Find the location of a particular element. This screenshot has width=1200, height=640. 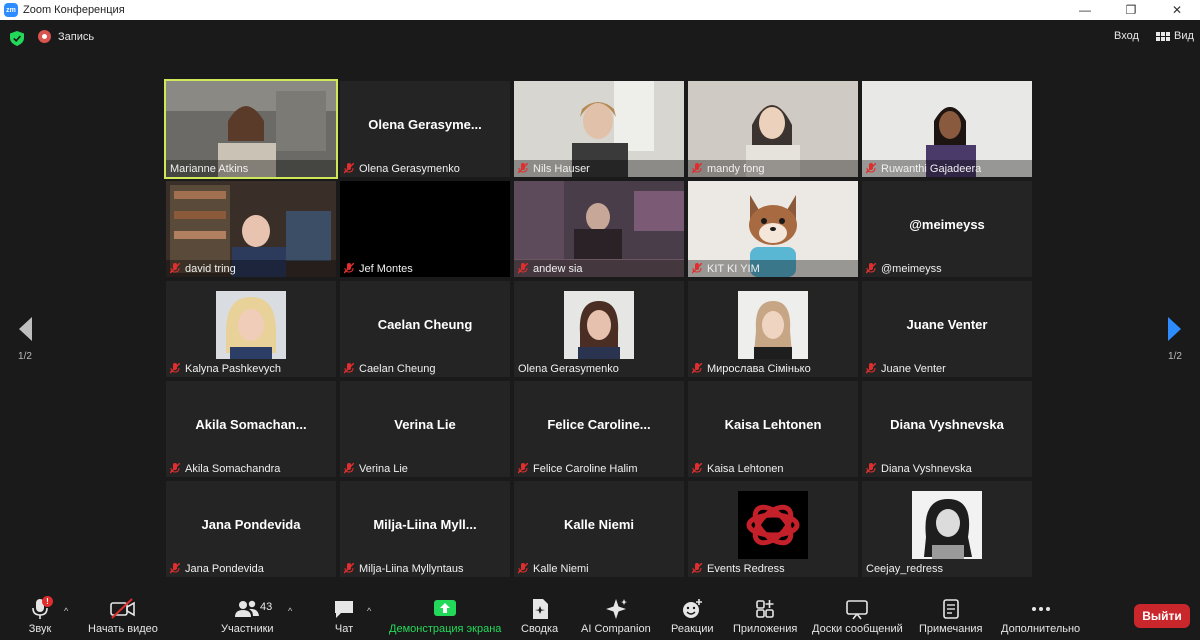

participant-tile: mandy fong is located at coordinates (773, 129).